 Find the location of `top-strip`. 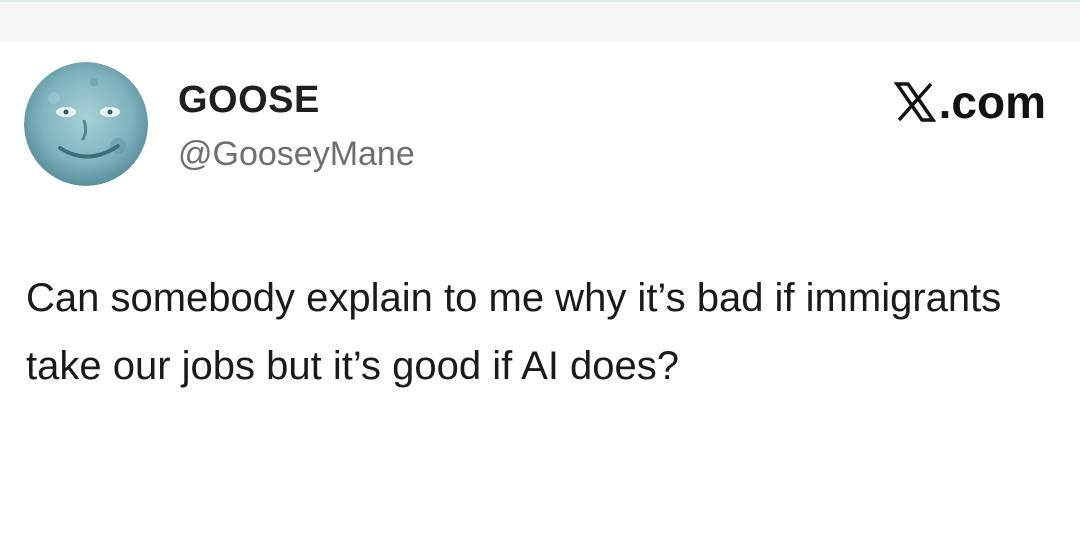

top-strip is located at coordinates (540, 21).